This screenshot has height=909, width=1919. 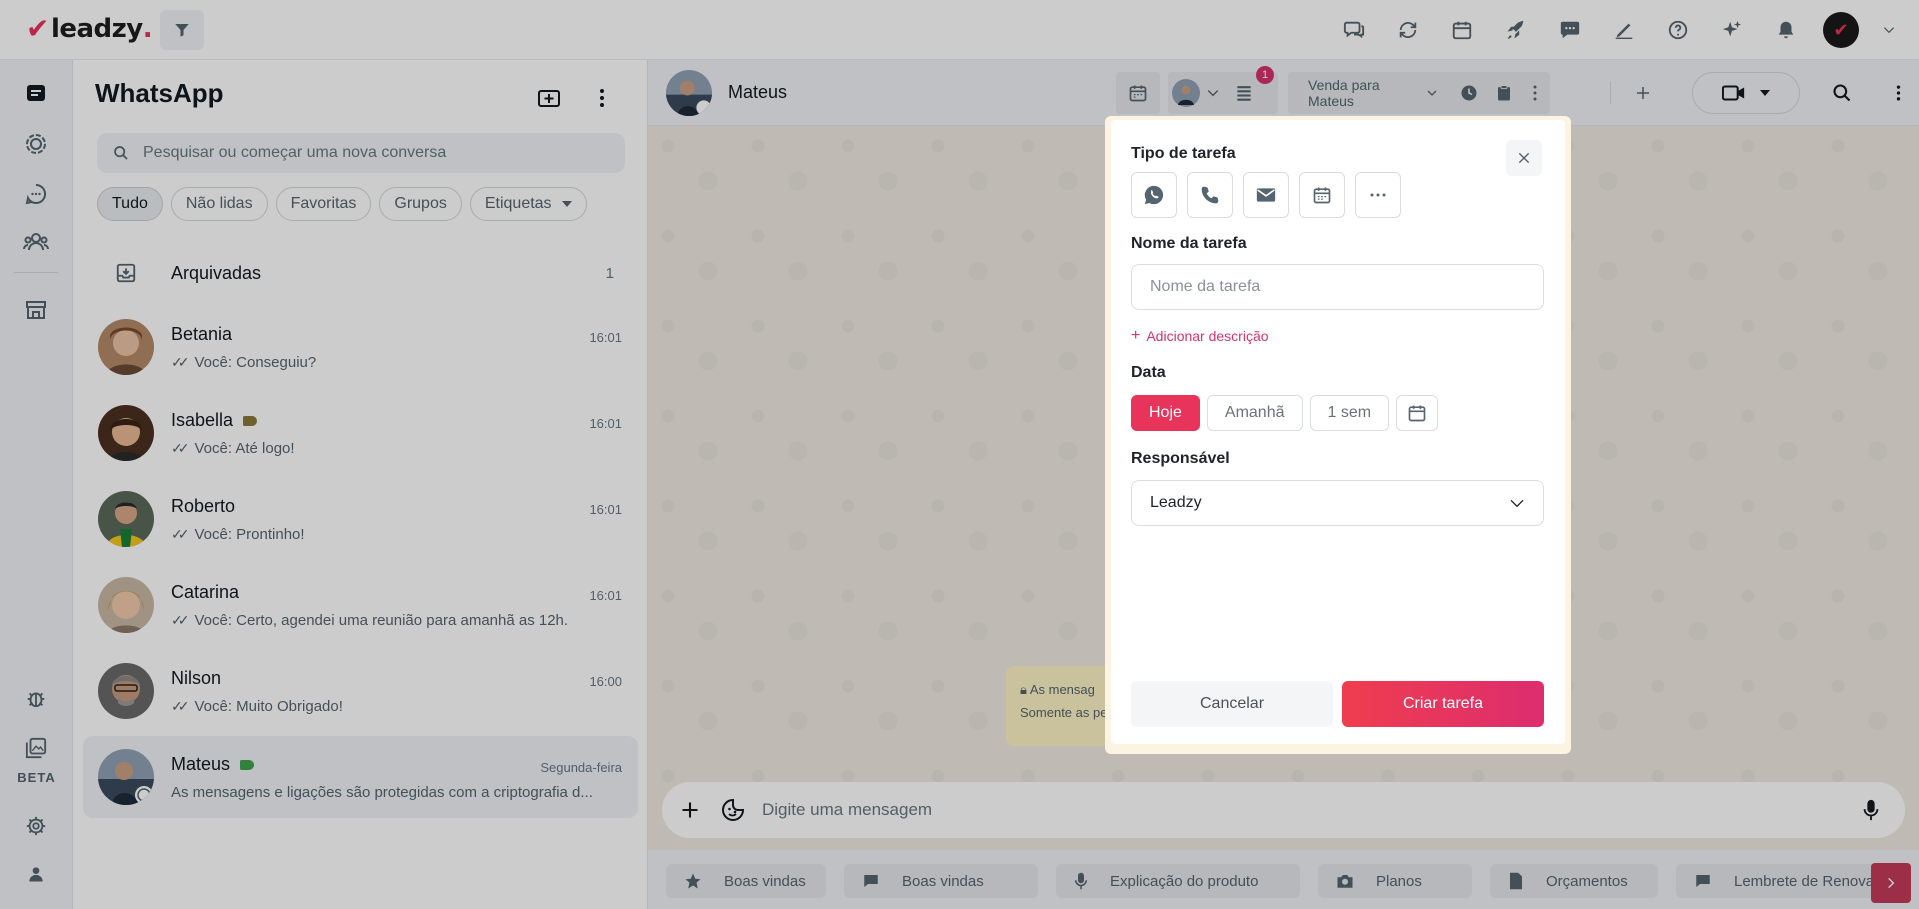 What do you see at coordinates (1337, 287) in the screenshot?
I see `task-name-input` at bounding box center [1337, 287].